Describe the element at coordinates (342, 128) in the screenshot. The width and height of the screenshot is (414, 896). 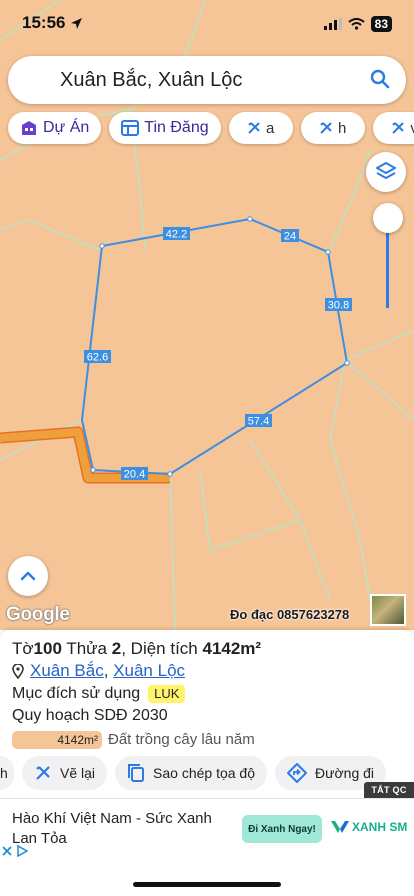
I see `chip-label: h` at that location.